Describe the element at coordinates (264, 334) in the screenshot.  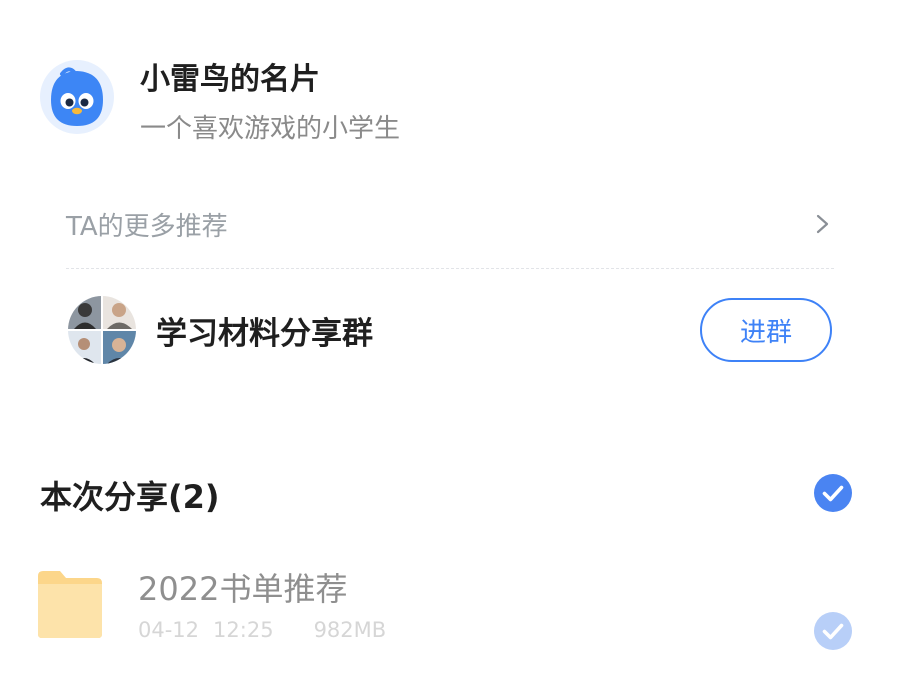
I see `group-name: 学习材料分享群` at that location.